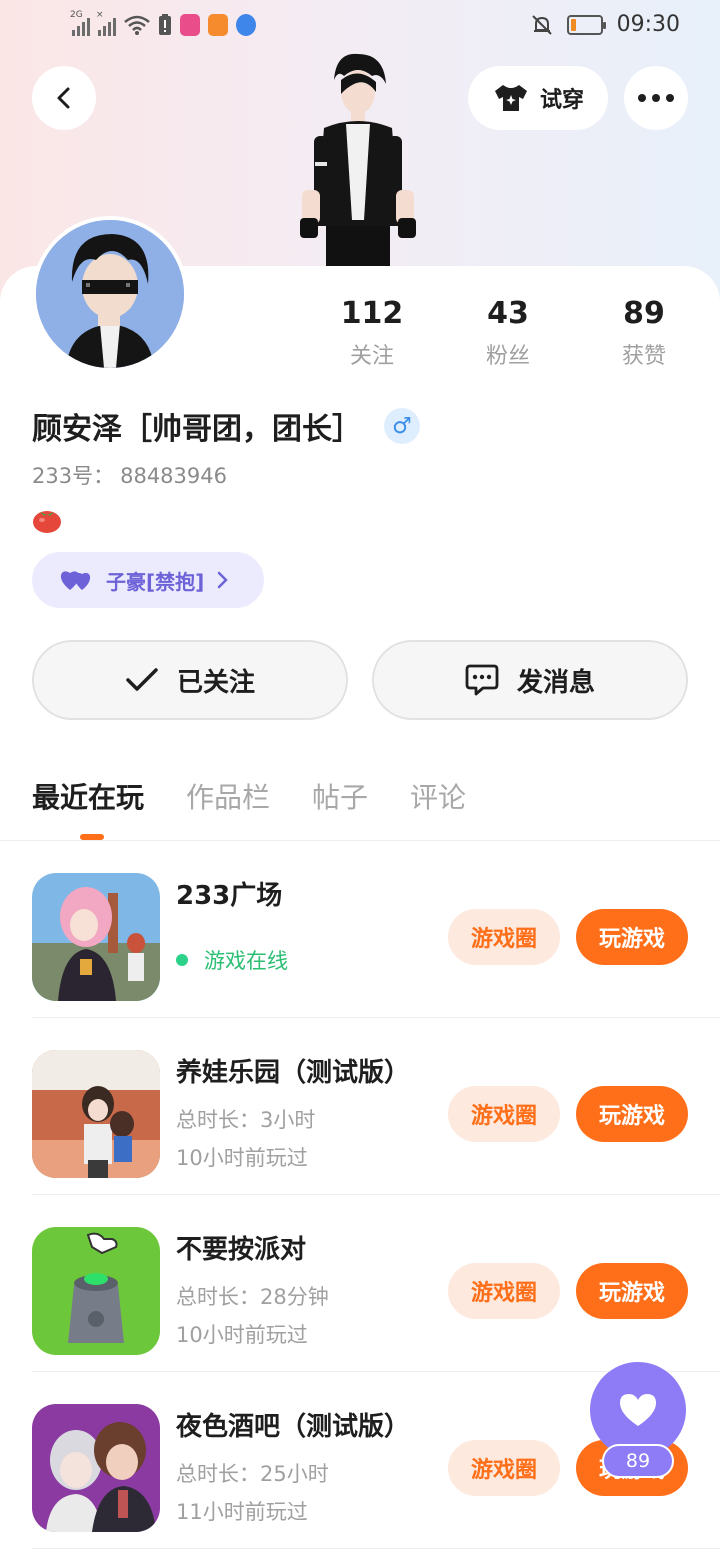  I want to click on relationship-tag: 子豪[禁抱], so click(148, 580).